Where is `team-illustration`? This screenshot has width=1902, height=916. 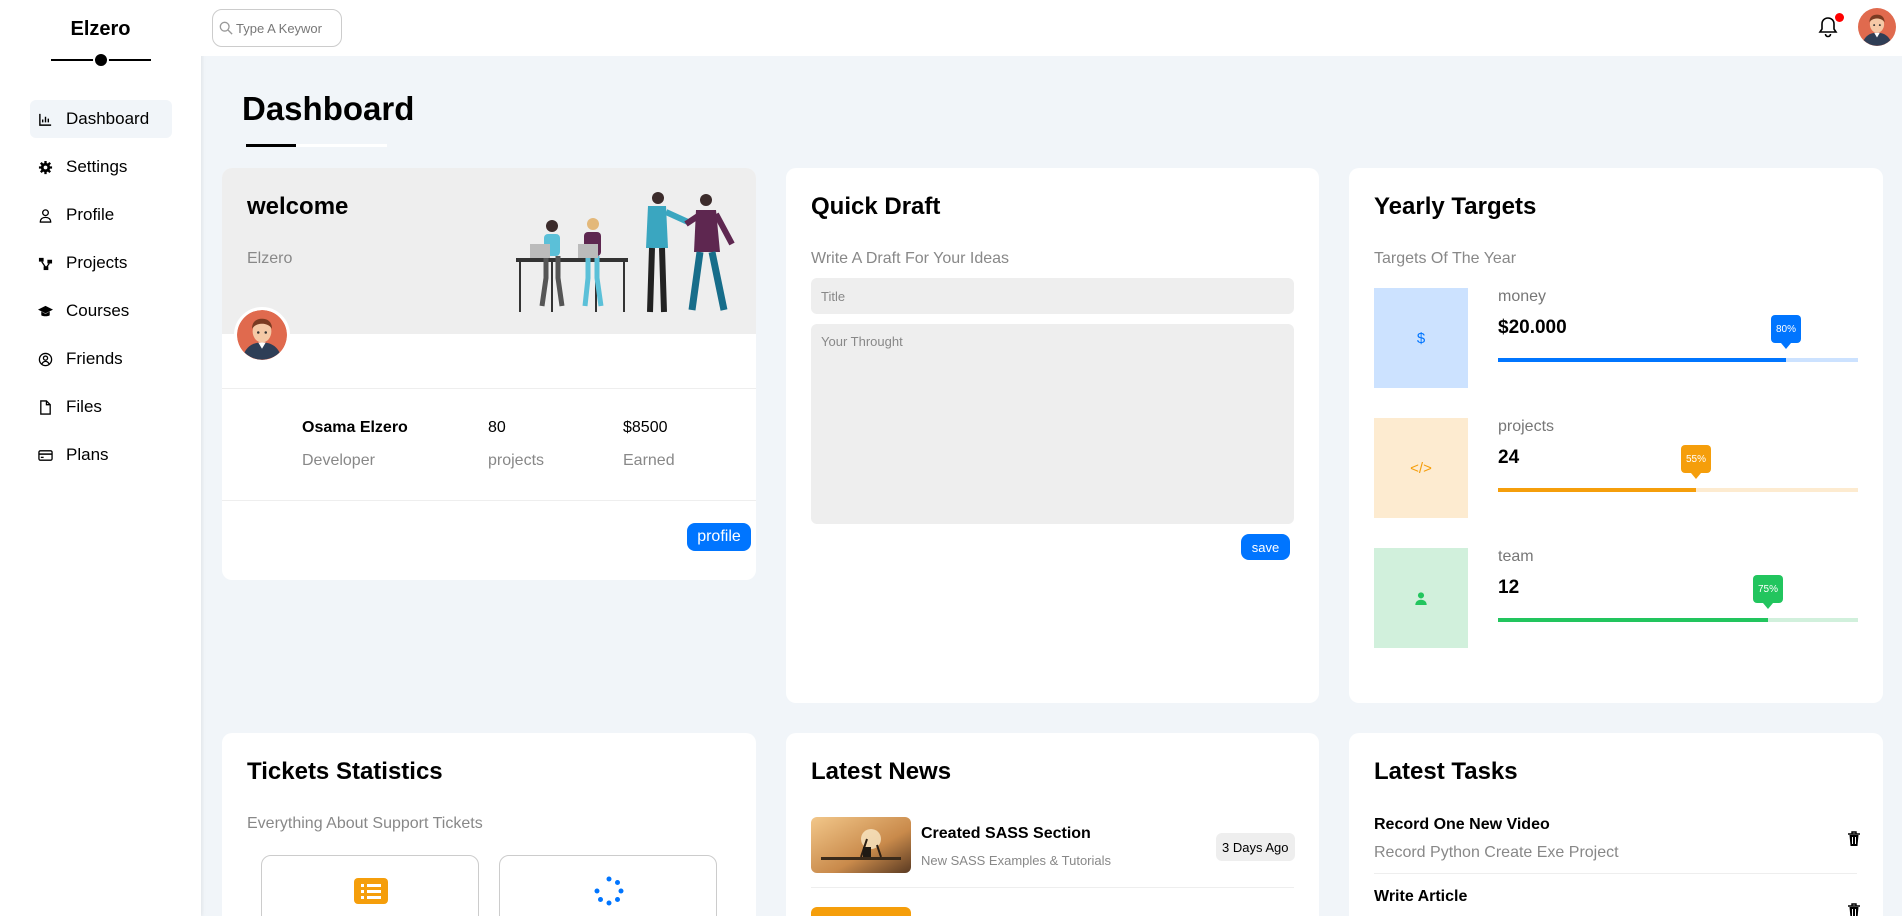
team-illustration is located at coordinates (625, 252).